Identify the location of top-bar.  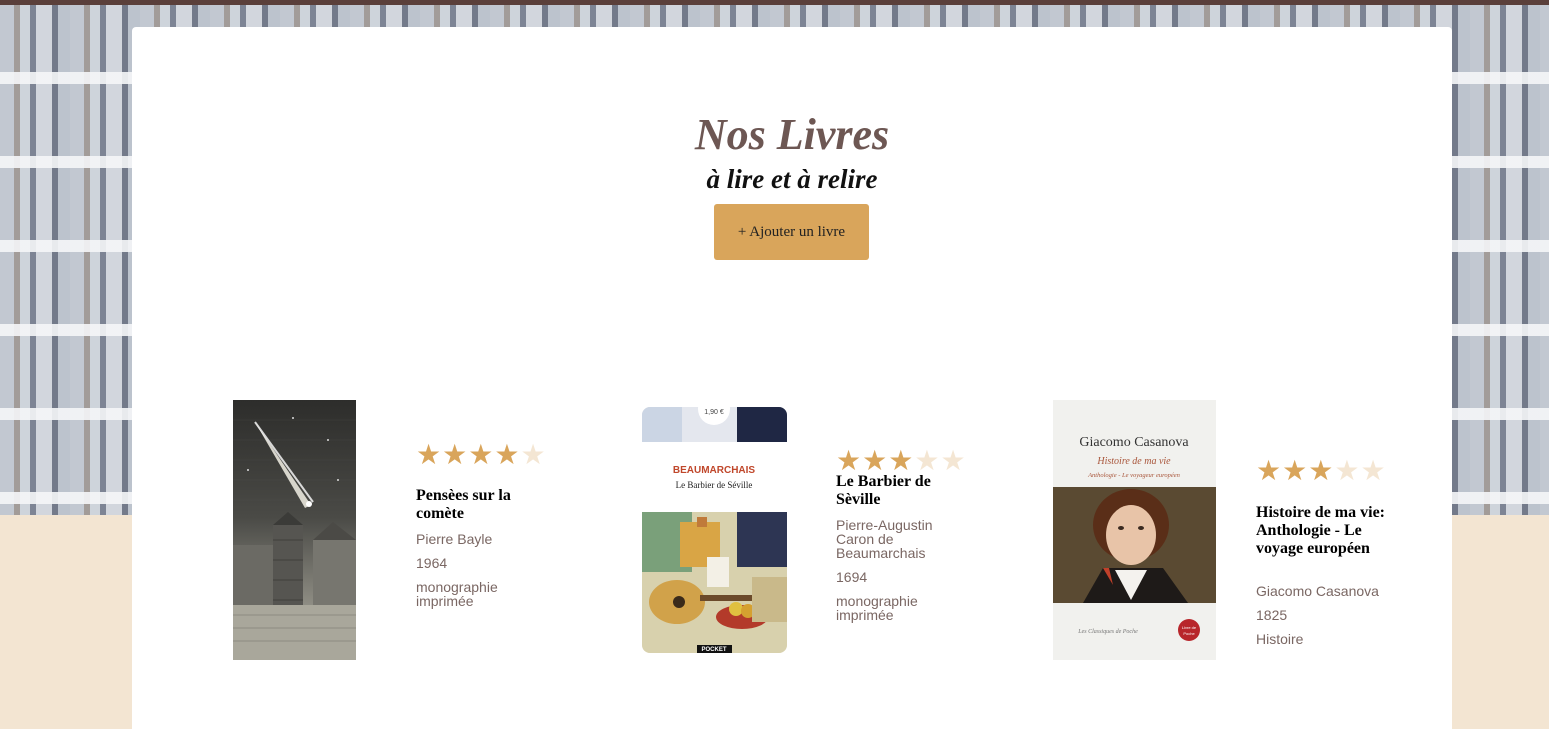
(774, 2).